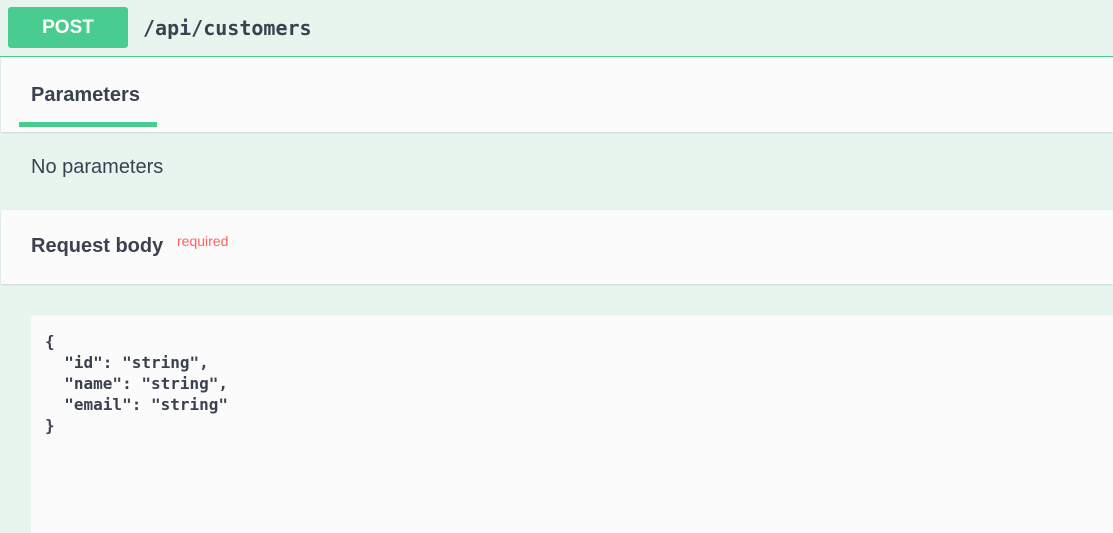  Describe the element at coordinates (557, 94) in the screenshot. I see `parameters-tab-header: Parameters` at that location.